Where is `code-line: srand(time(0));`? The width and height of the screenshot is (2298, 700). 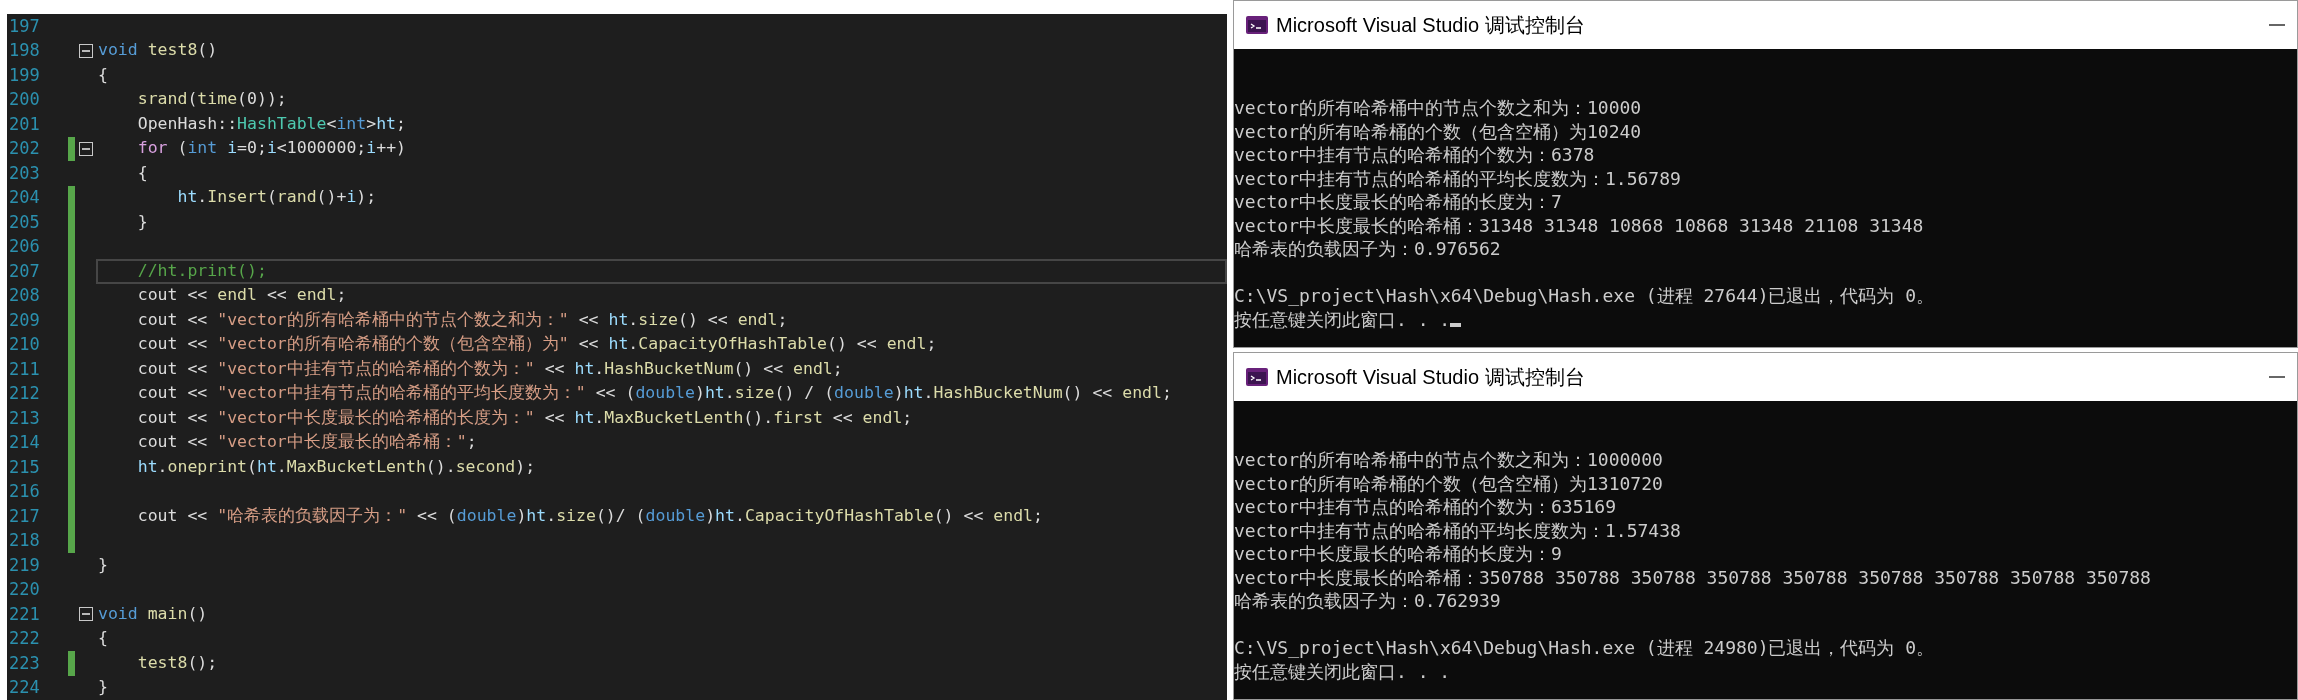
code-line: srand(time(0)); is located at coordinates (212, 99).